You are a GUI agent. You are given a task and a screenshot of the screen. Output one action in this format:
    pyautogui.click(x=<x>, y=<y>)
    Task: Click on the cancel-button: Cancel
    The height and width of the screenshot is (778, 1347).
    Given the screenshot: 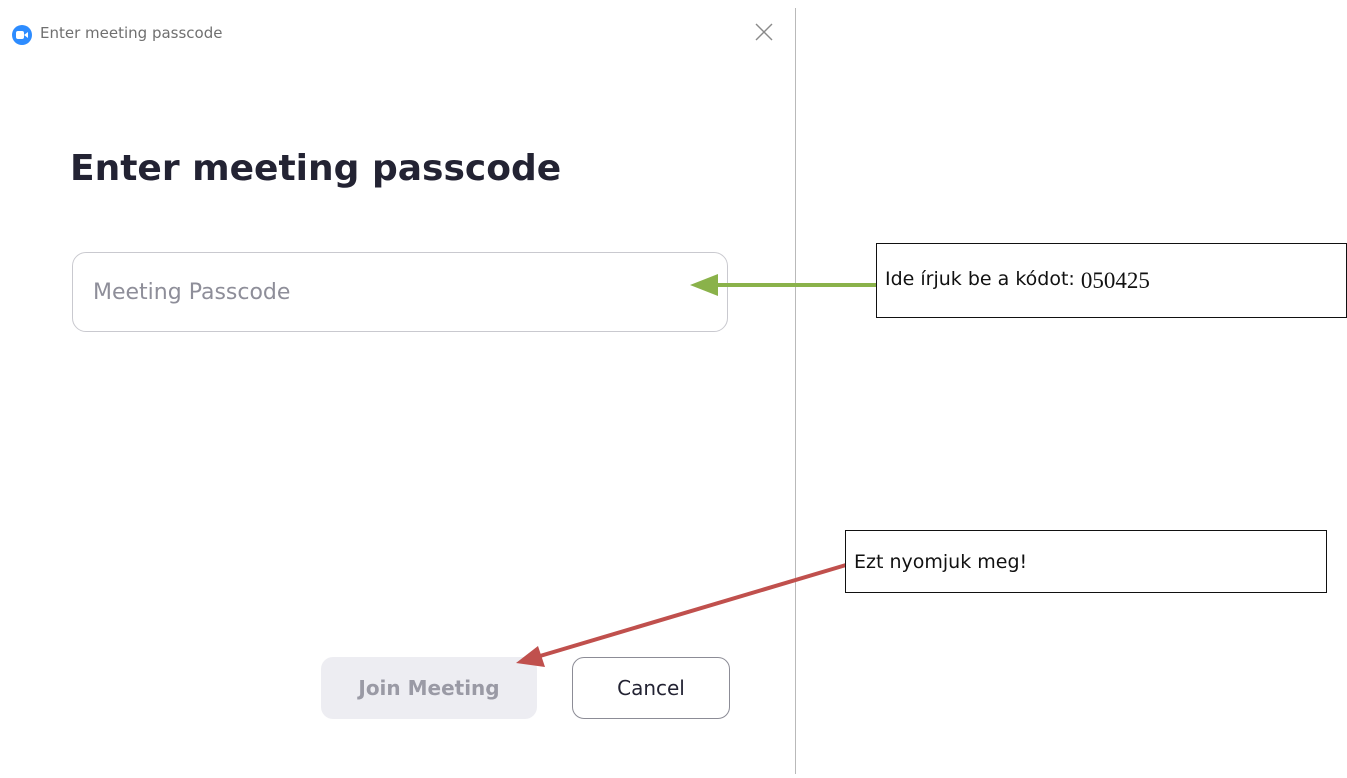 What is the action you would take?
    pyautogui.click(x=651, y=688)
    